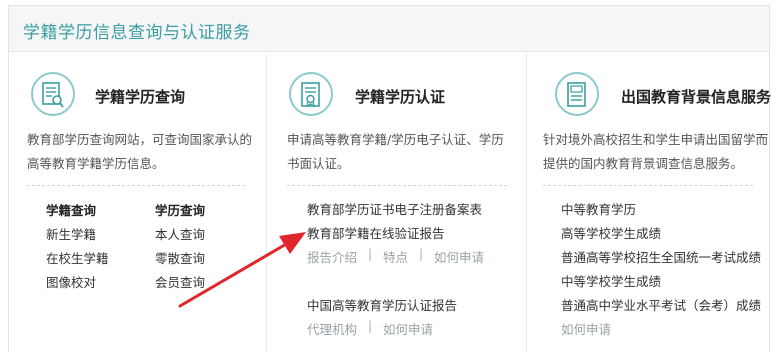 This screenshot has height=352, width=778. Describe the element at coordinates (180, 257) in the screenshot. I see `link-single-query: 零散查询` at that location.